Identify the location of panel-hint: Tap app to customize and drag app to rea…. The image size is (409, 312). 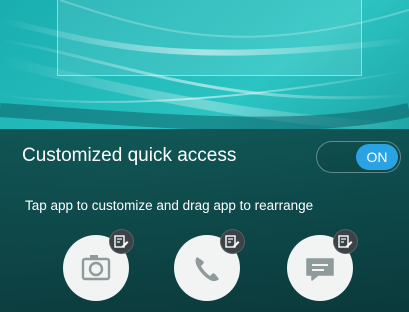
(169, 205).